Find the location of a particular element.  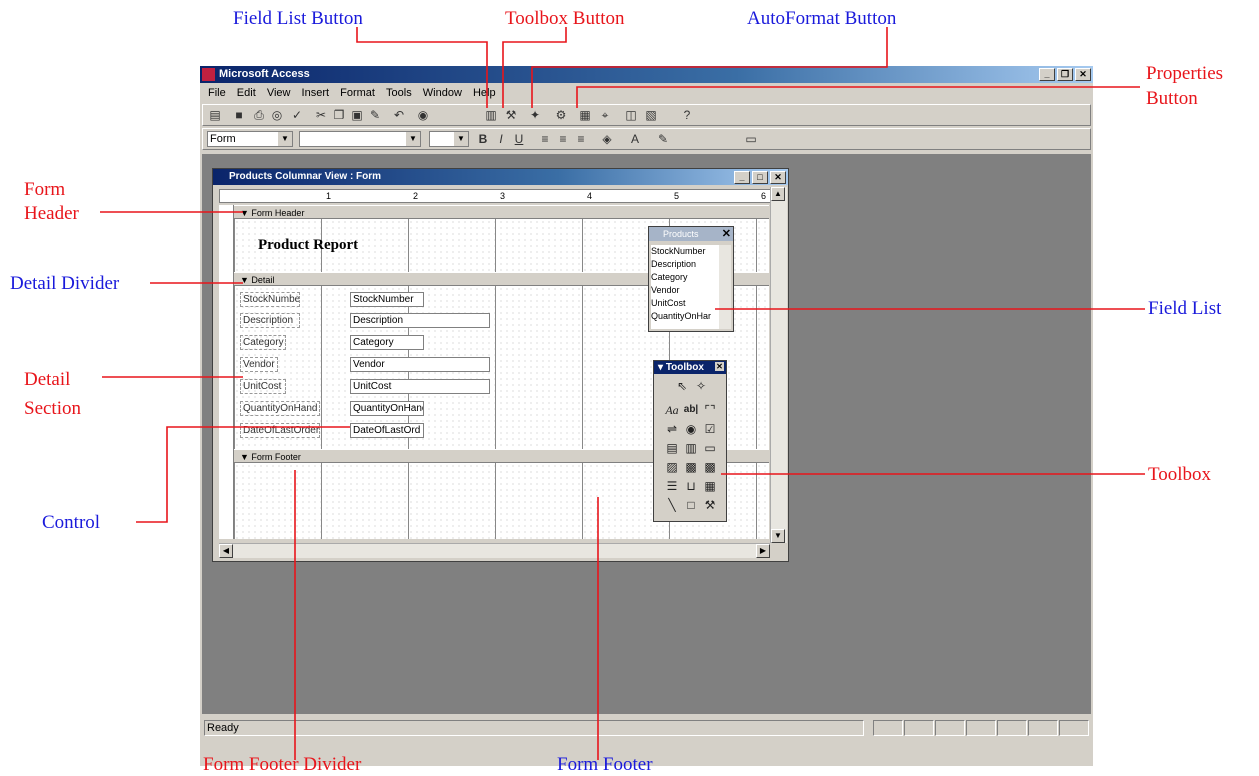

callout-field-list: Field List is located at coordinates (1185, 308).